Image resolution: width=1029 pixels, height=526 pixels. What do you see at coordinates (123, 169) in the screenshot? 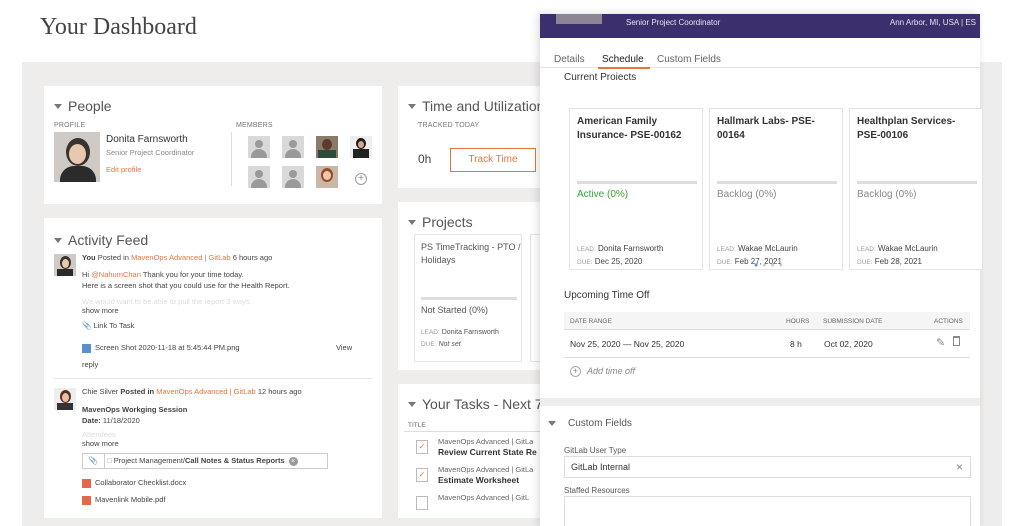
I see `edit-profile-link: Edit profile` at bounding box center [123, 169].